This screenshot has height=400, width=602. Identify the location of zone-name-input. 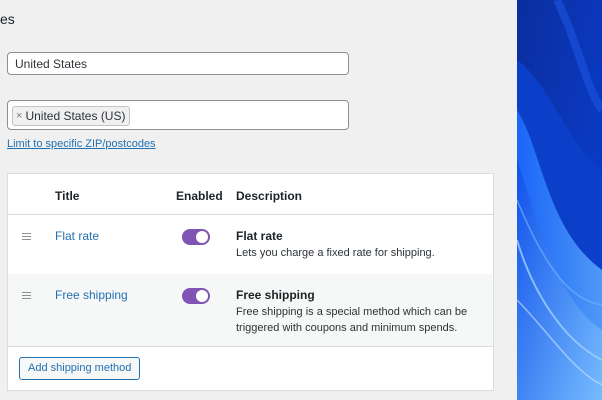
(178, 63).